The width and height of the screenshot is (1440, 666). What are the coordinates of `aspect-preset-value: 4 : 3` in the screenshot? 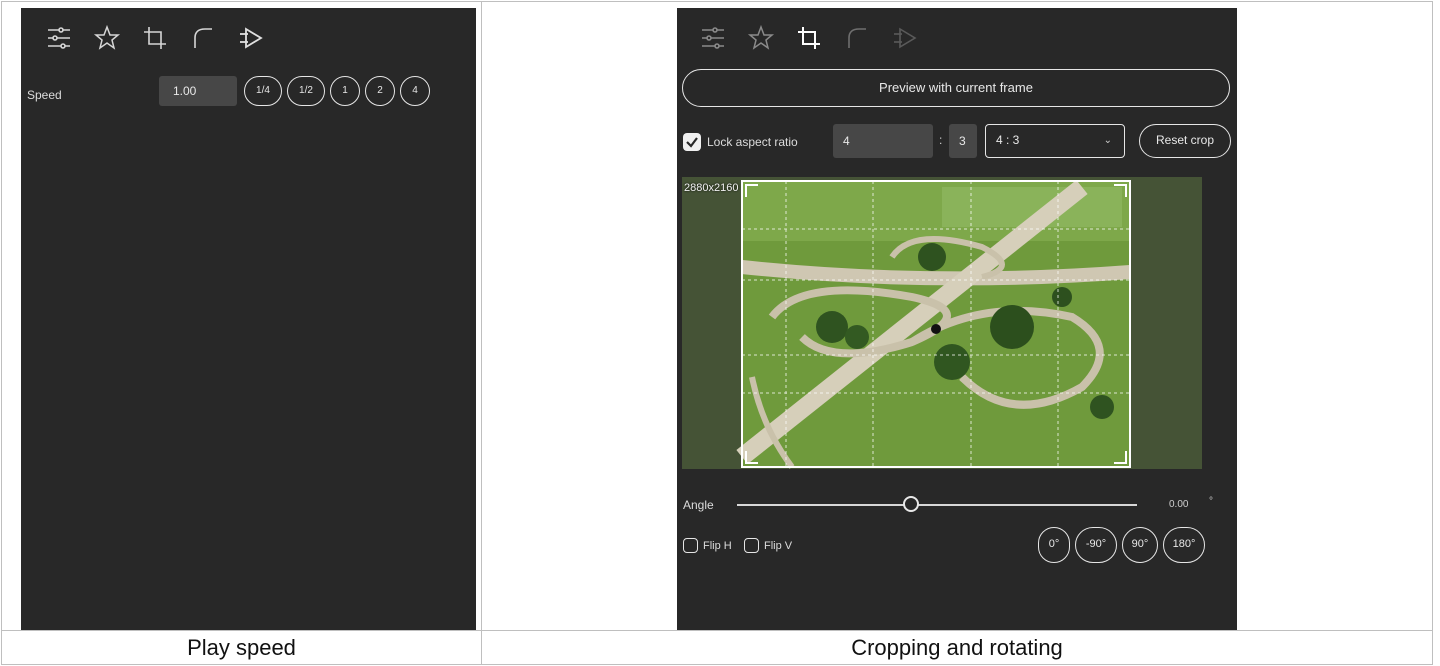 It's located at (1008, 140).